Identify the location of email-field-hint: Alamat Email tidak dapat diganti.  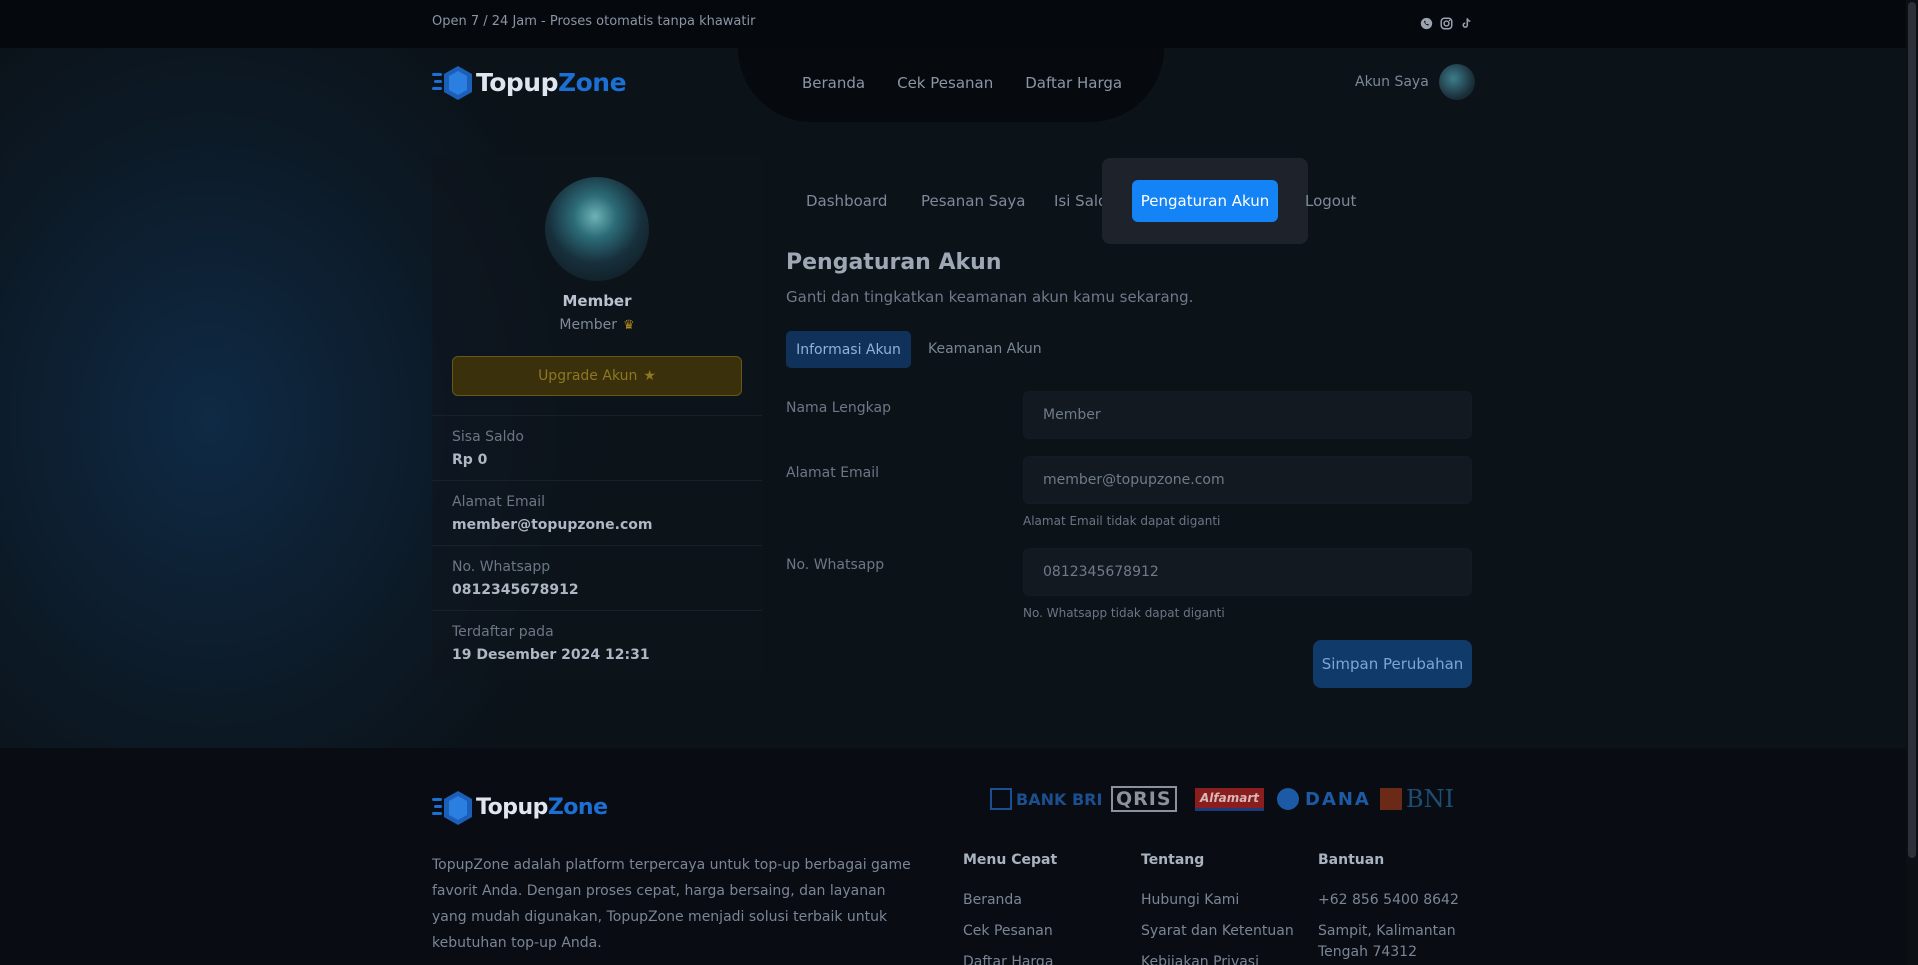
(1122, 521).